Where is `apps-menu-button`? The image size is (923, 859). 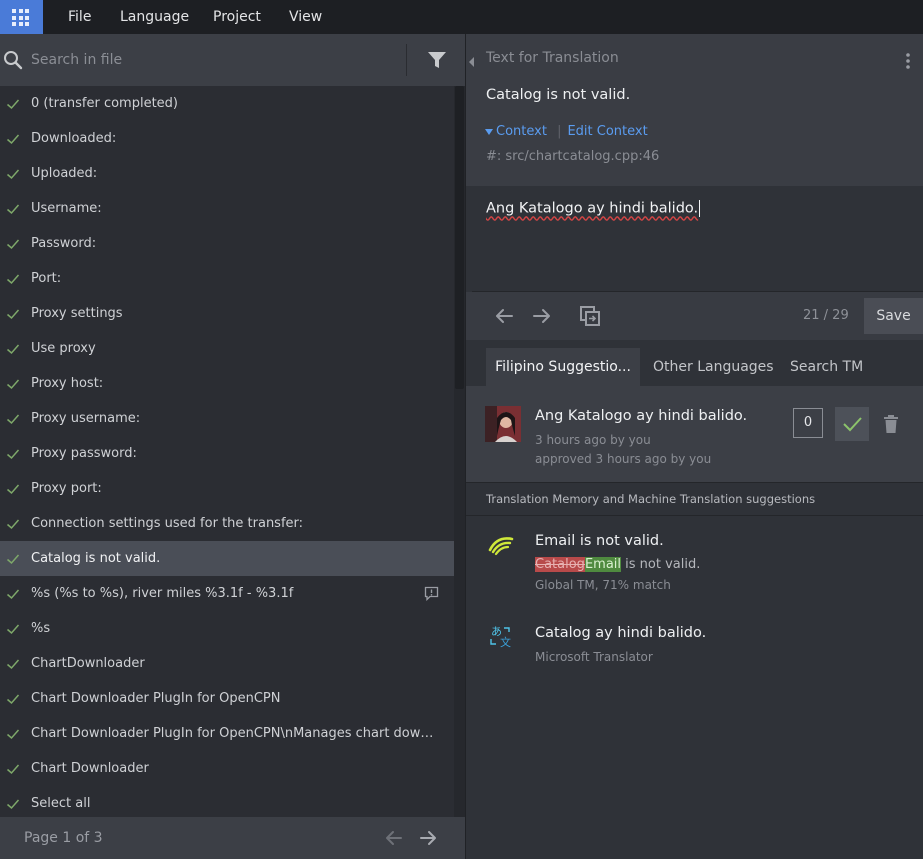 apps-menu-button is located at coordinates (21, 17).